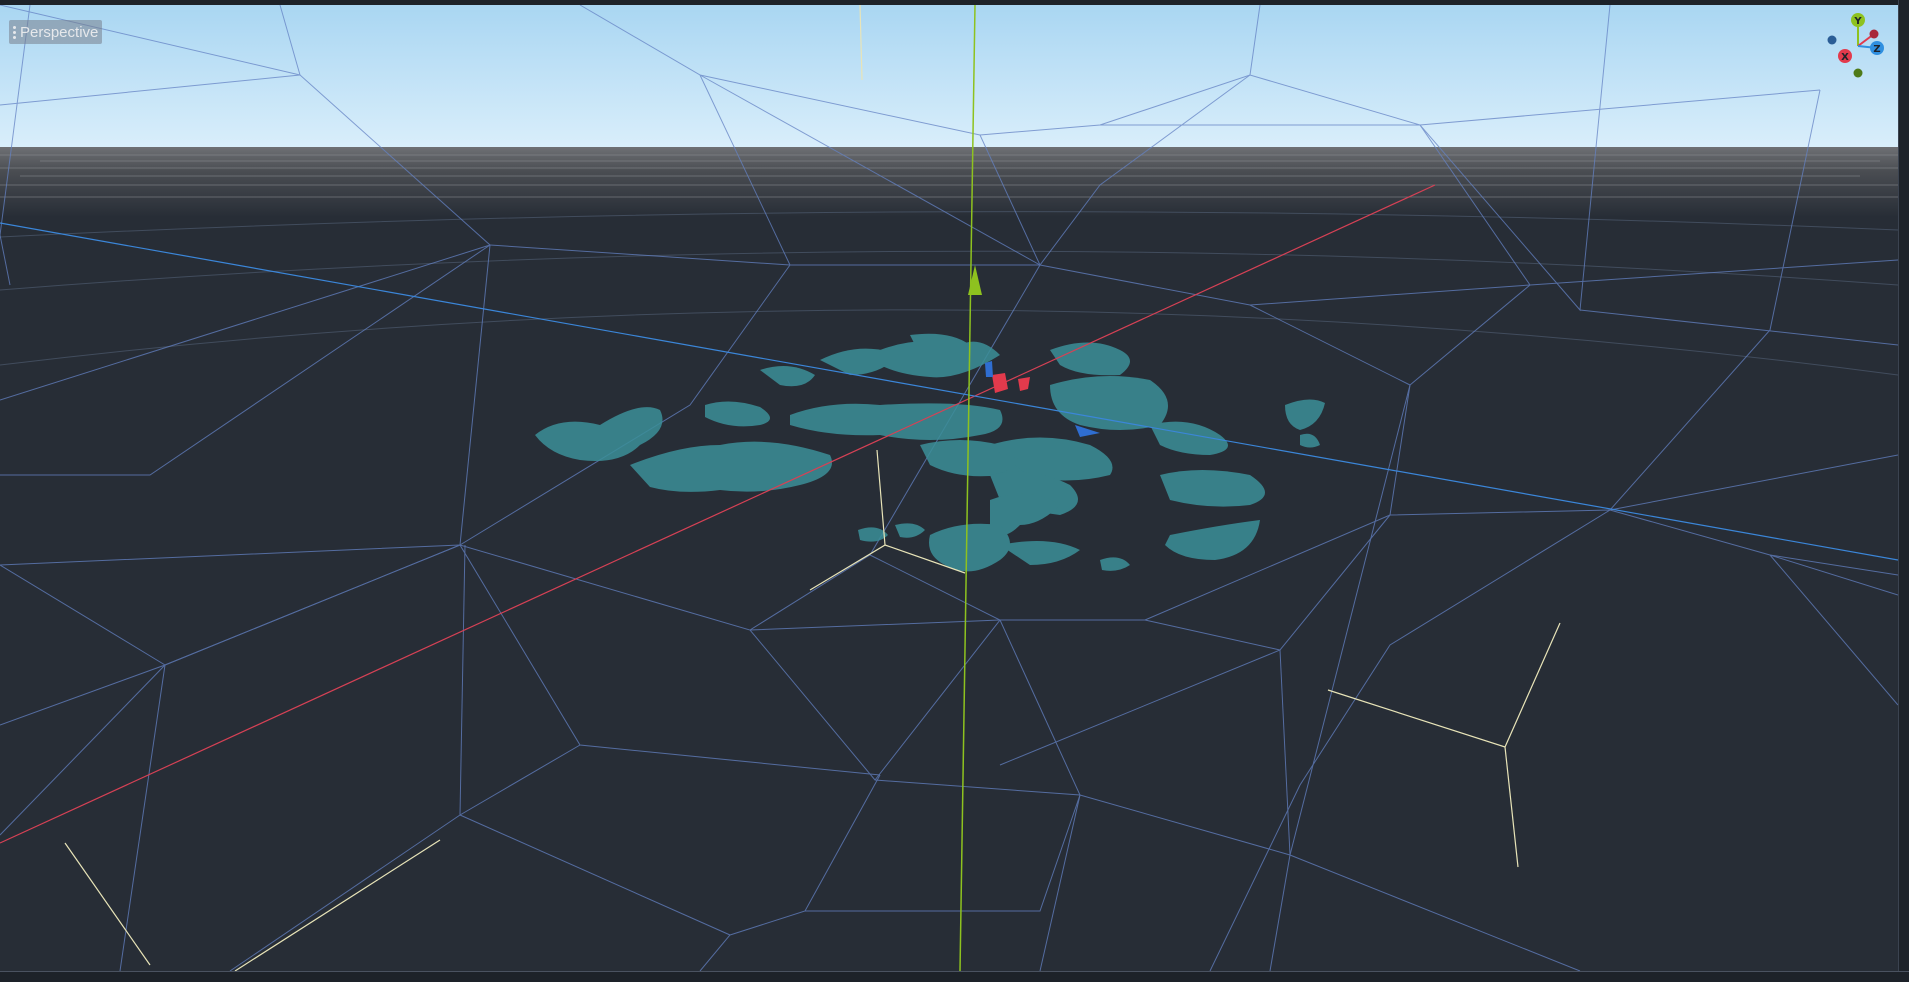 This screenshot has height=982, width=1909. Describe the element at coordinates (1858, 46) in the screenshot. I see `orientation-gizmo: Y Z X` at that location.